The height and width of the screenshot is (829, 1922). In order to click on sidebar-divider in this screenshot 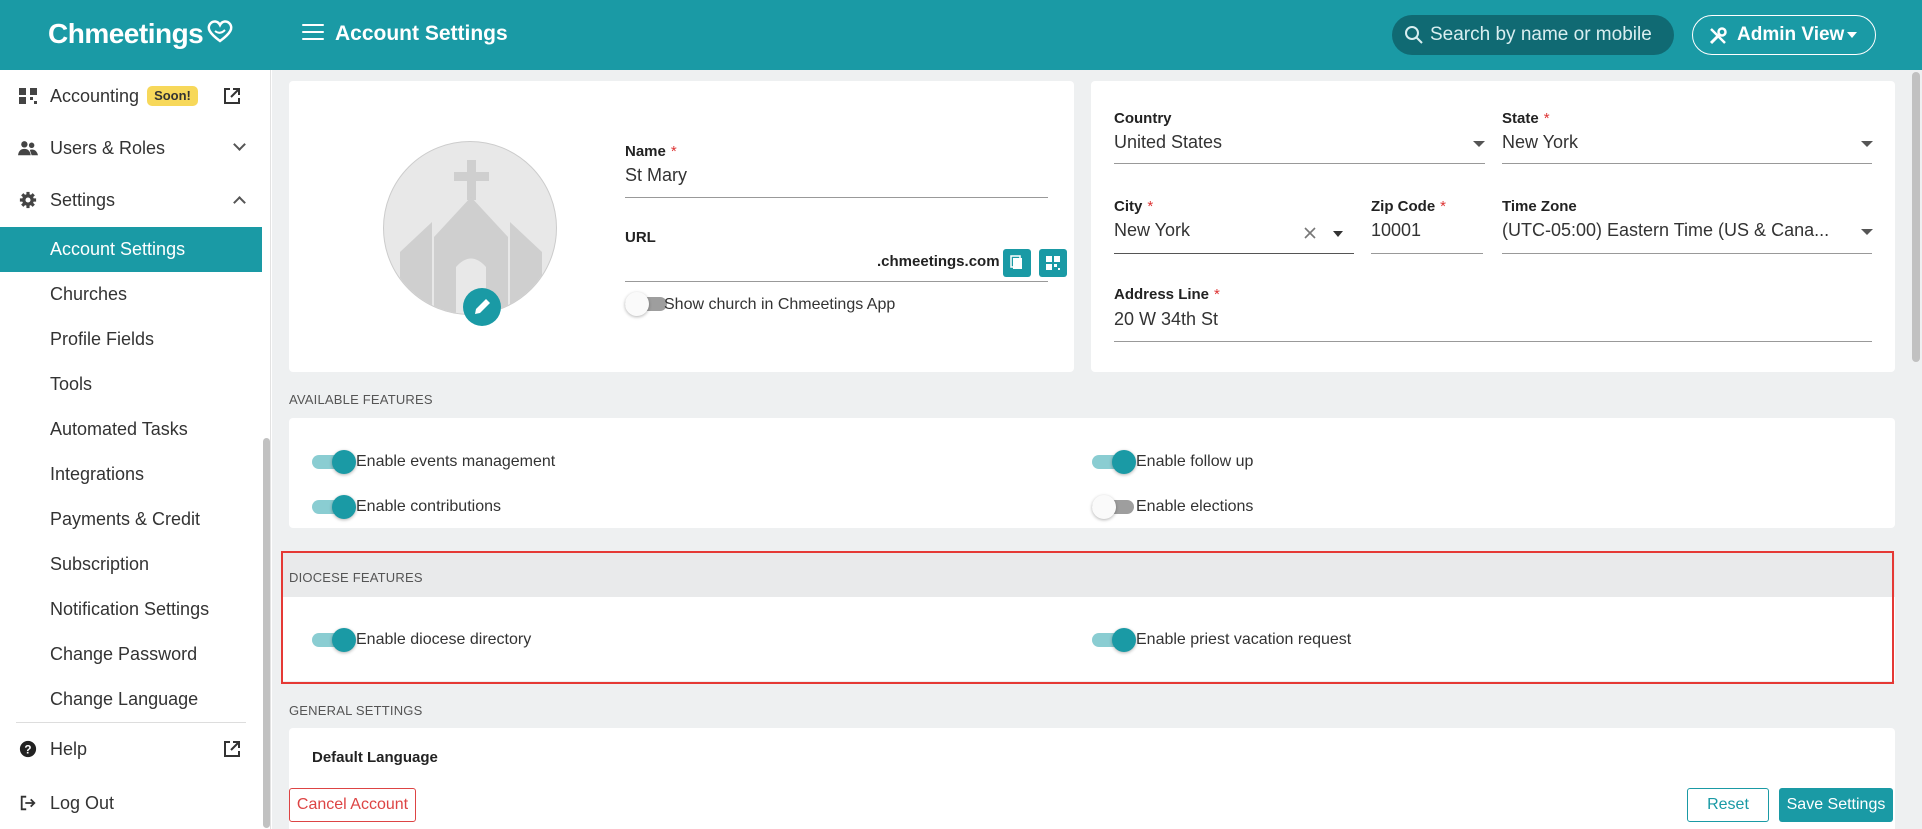, I will do `click(131, 722)`.